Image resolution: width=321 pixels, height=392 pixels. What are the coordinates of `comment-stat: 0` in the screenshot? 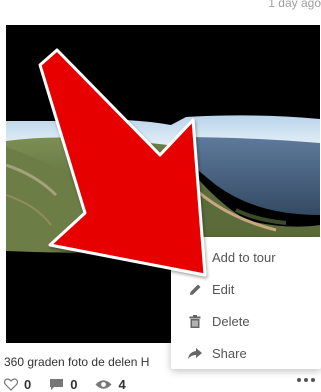 It's located at (63, 384).